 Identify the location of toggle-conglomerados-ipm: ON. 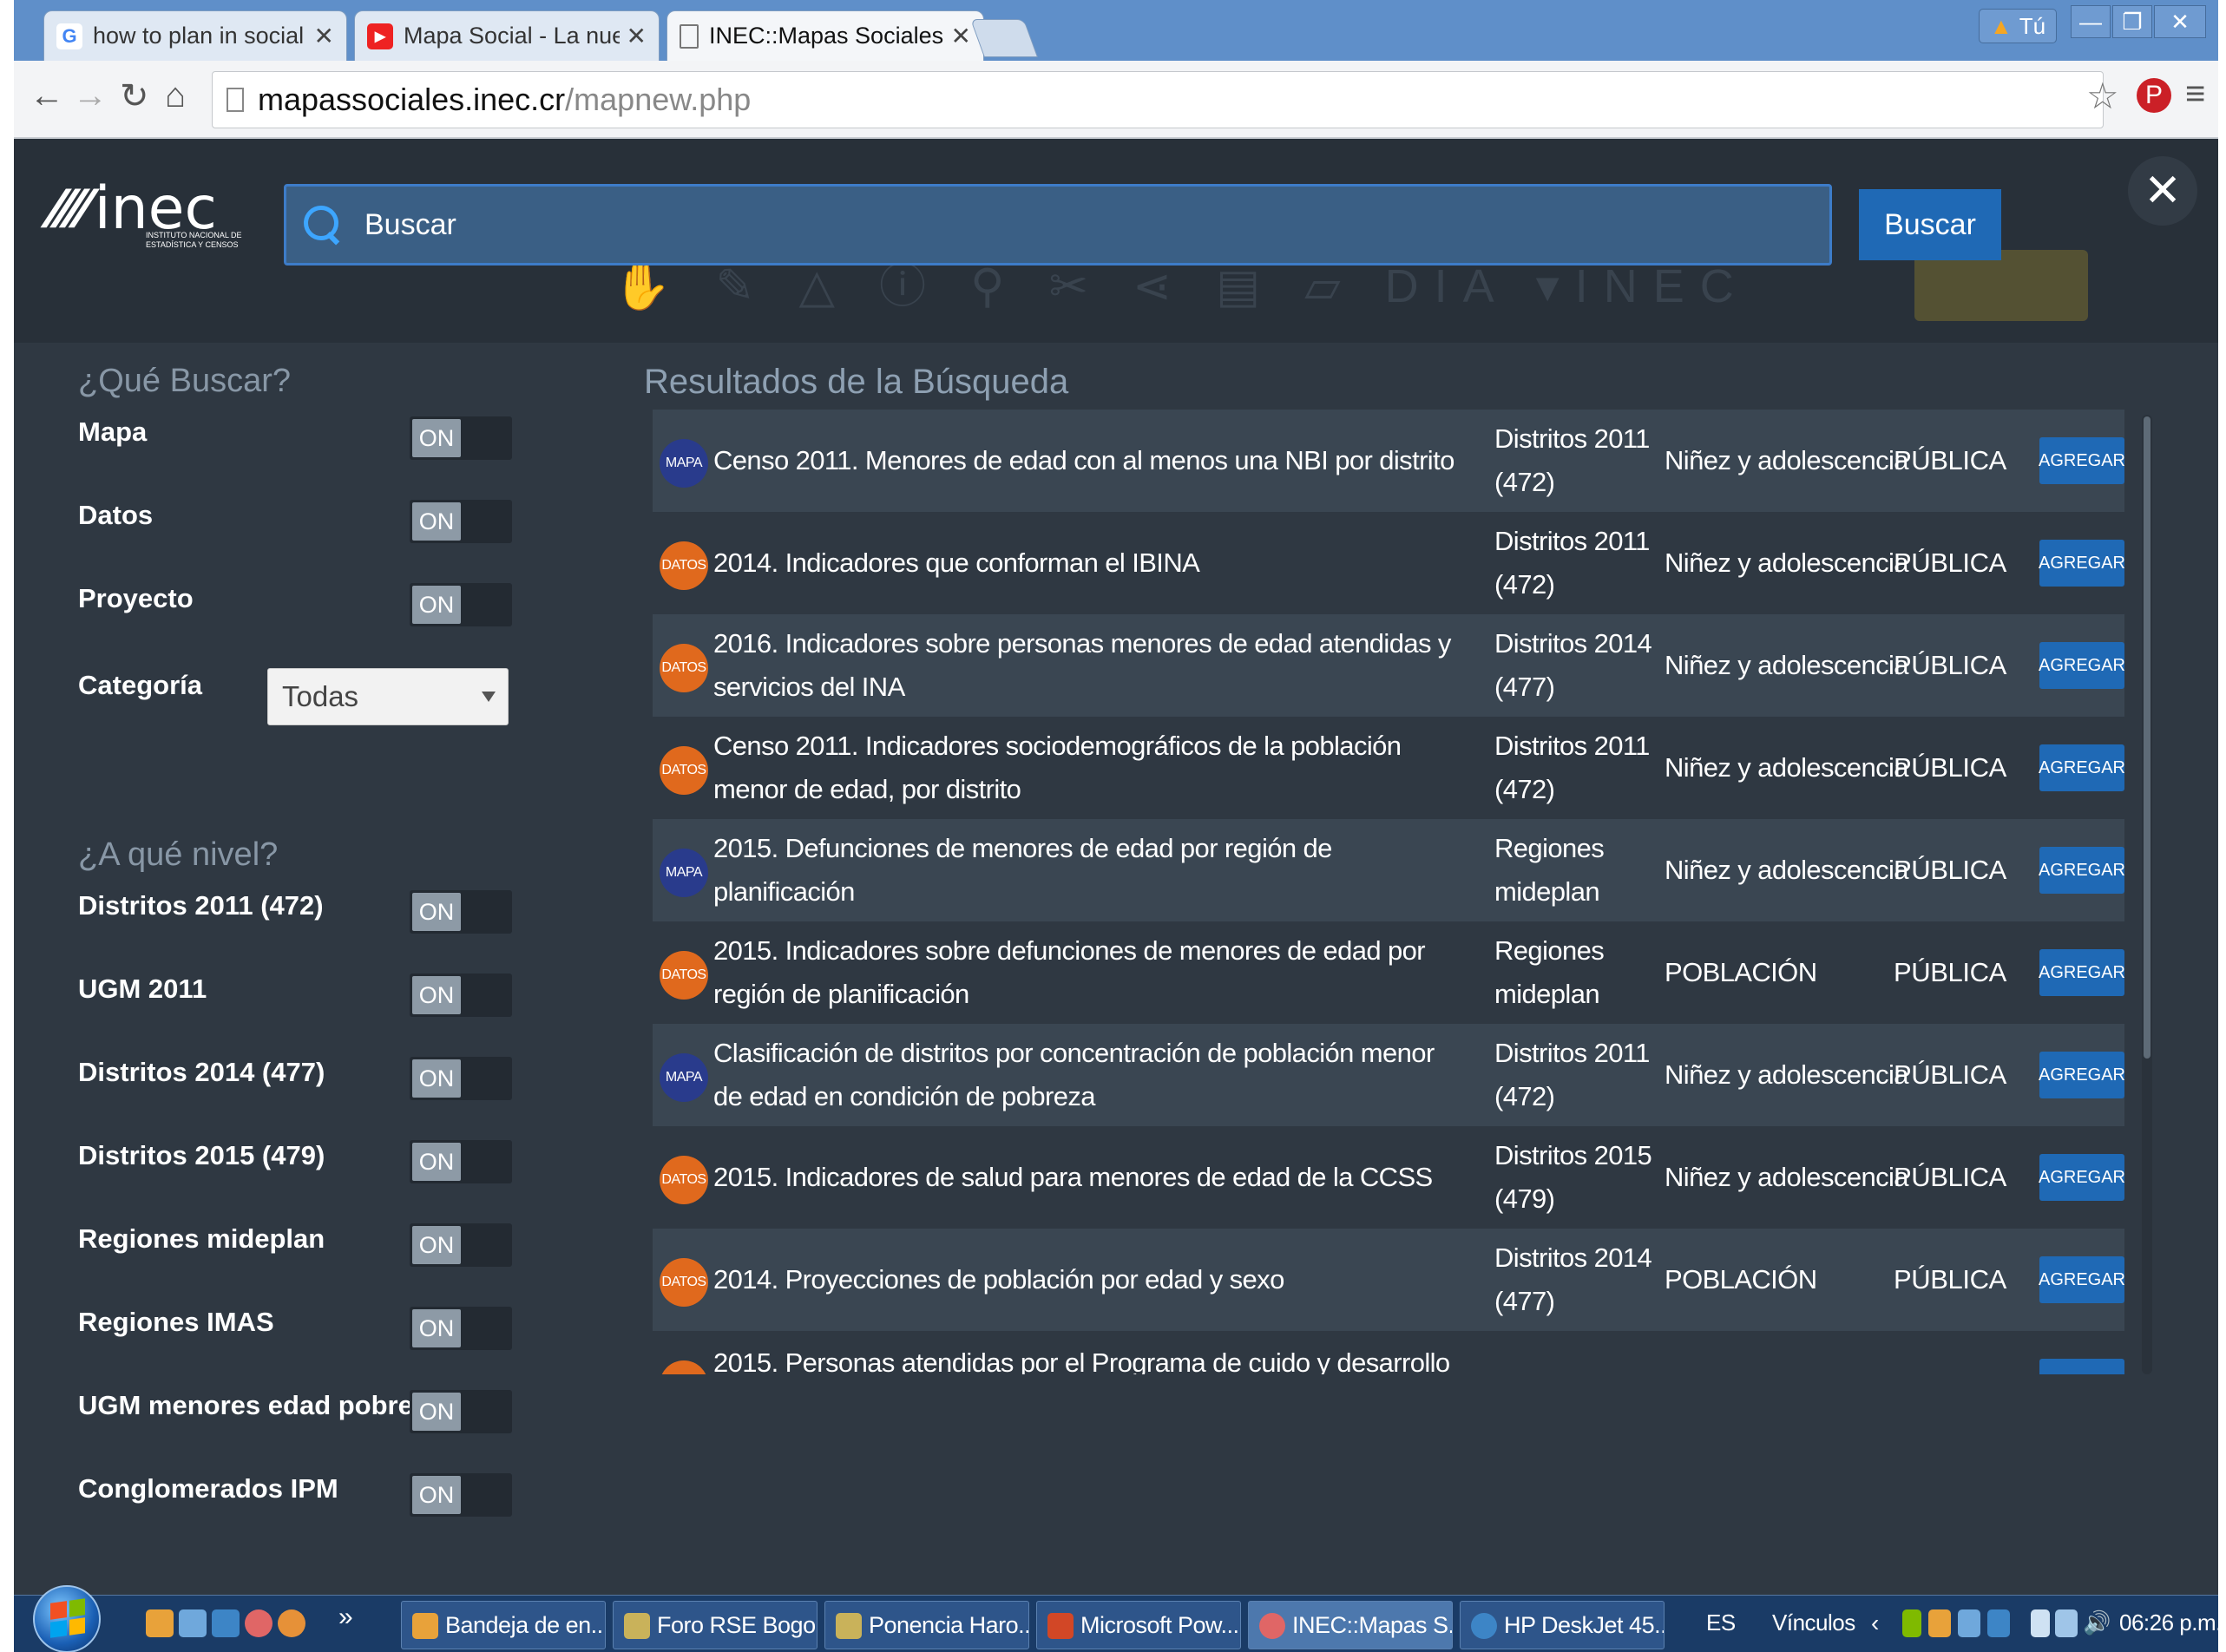
(461, 1495).